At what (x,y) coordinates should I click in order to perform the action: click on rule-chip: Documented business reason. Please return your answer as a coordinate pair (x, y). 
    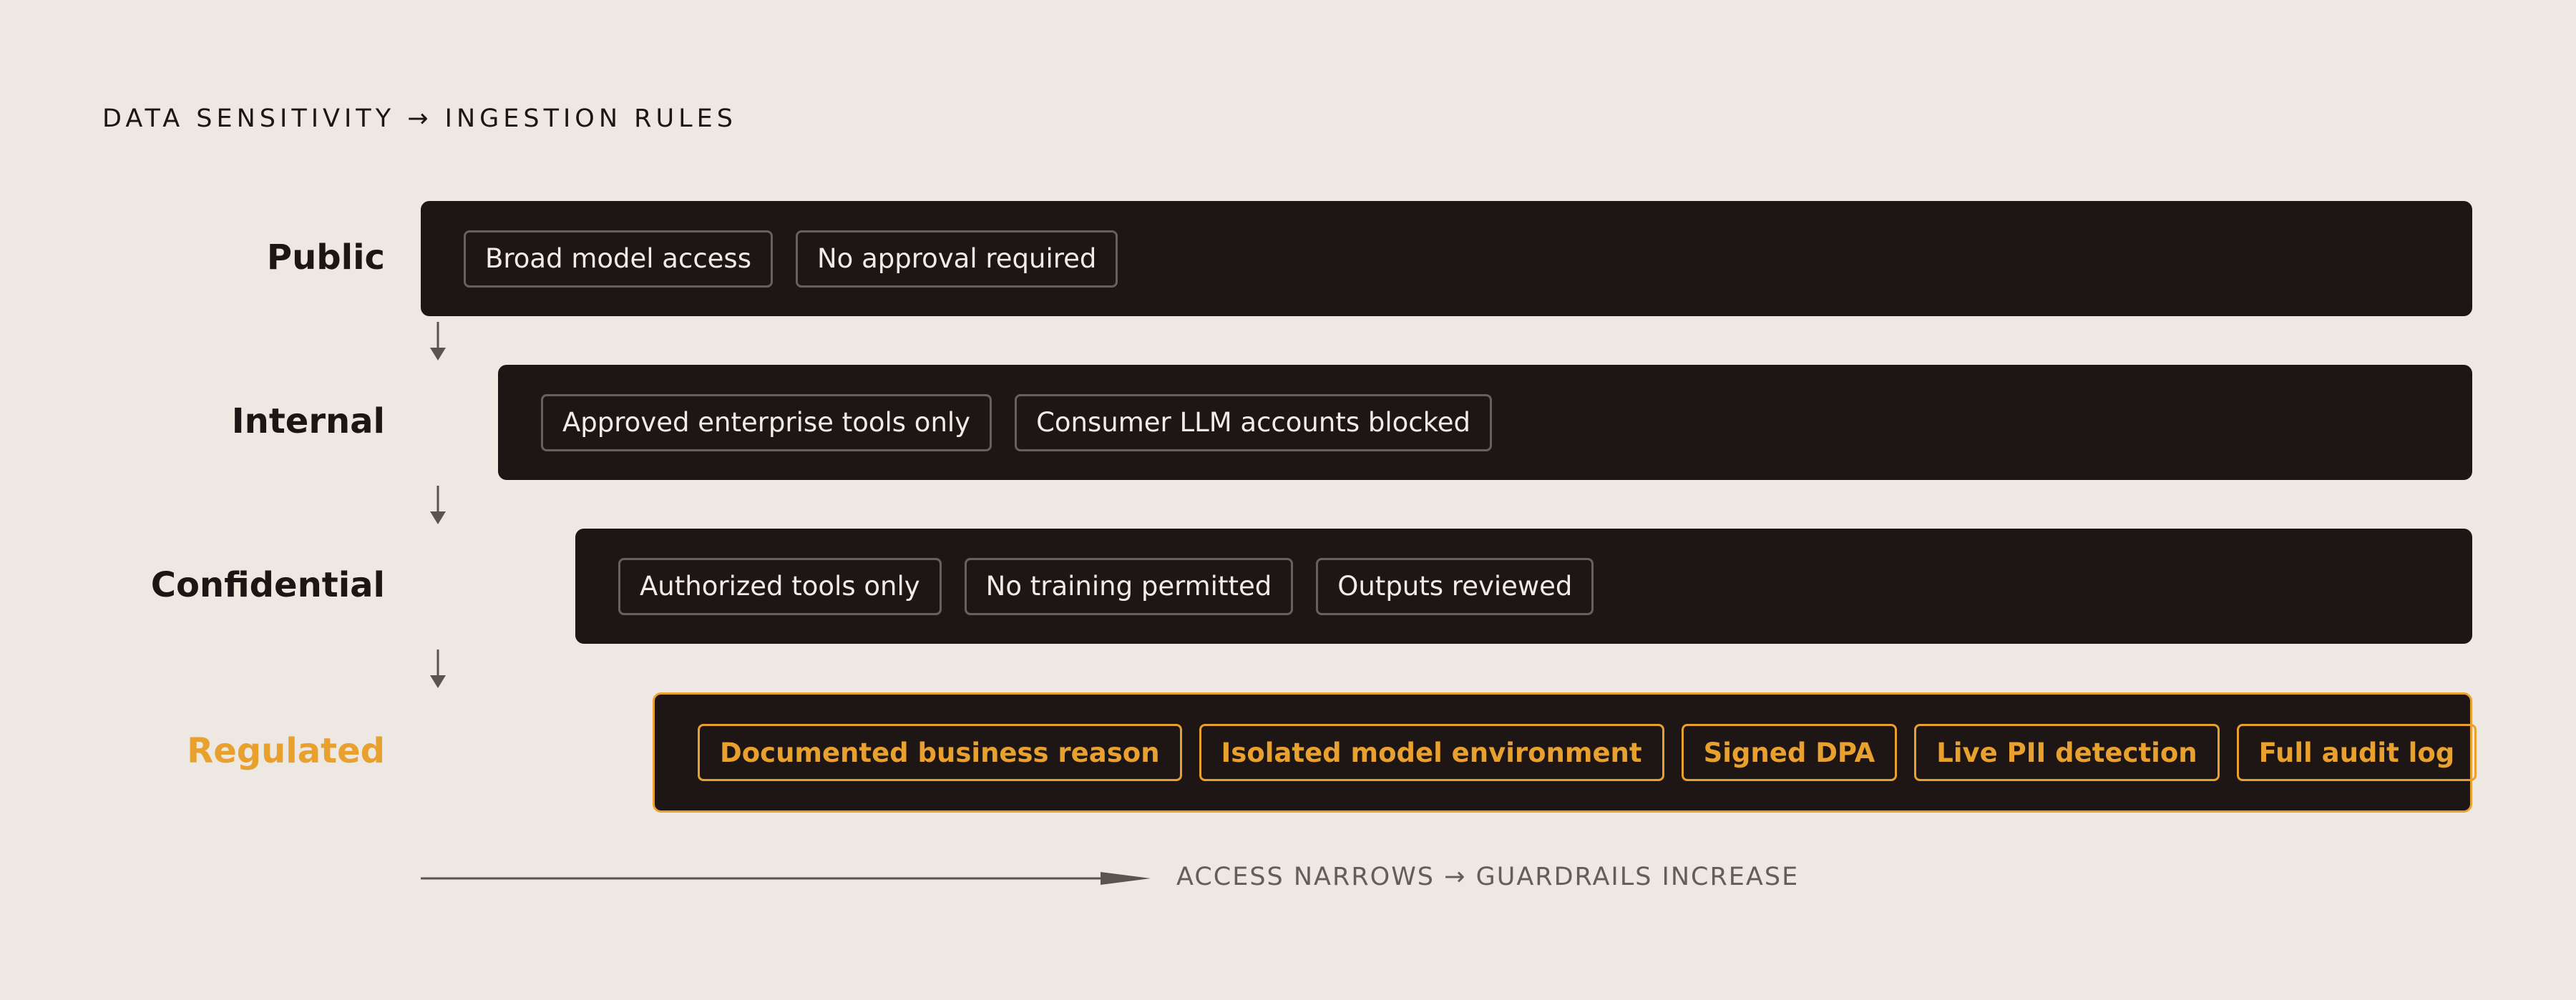
    Looking at the image, I should click on (940, 752).